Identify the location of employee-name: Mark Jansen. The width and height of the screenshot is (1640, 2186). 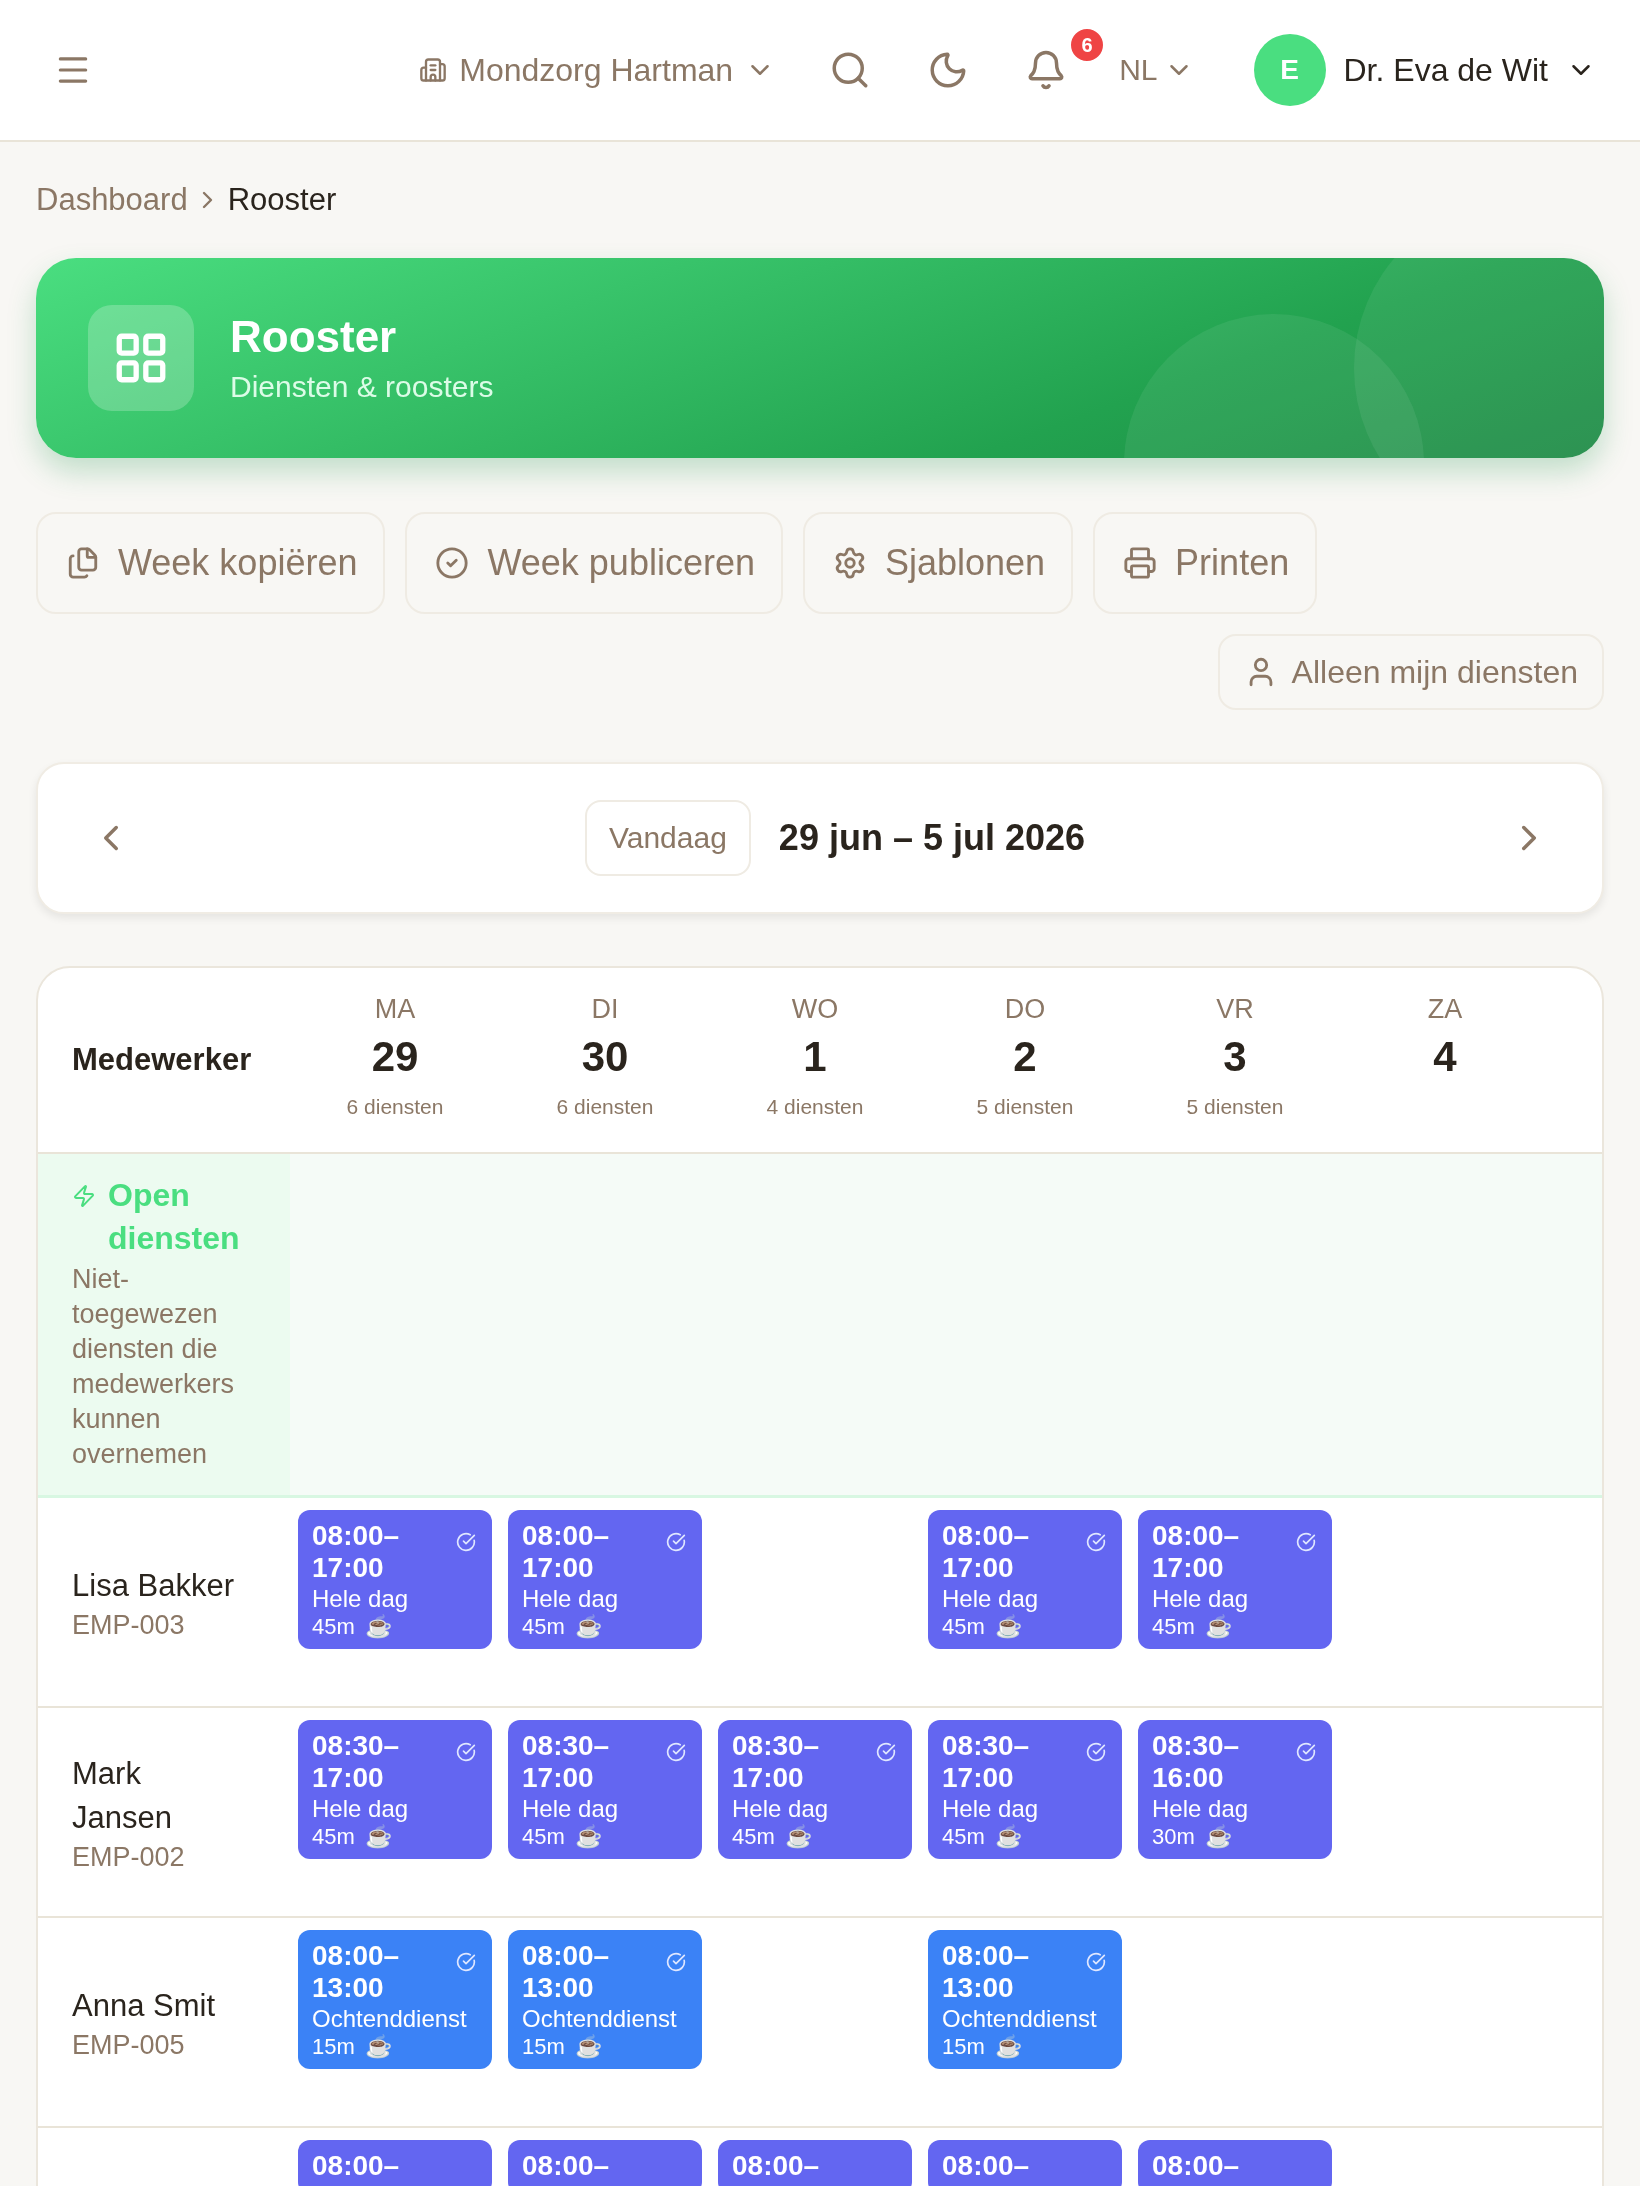
(122, 1795).